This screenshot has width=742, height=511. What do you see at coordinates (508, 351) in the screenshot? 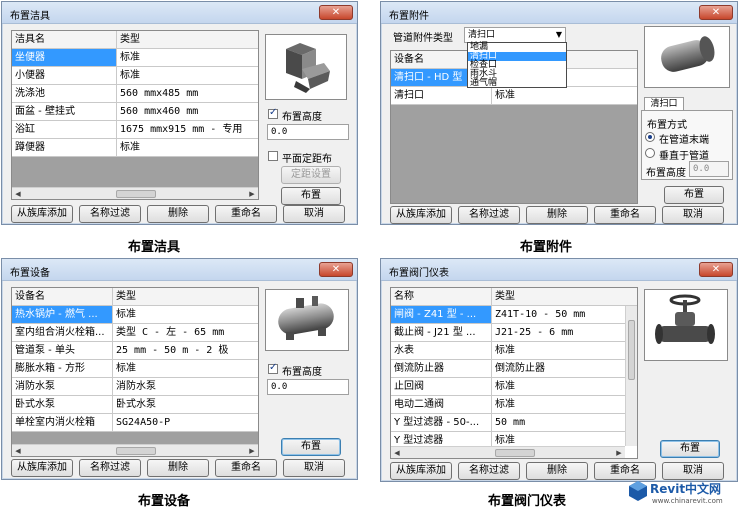
I see `table-row: 水表 标准` at bounding box center [508, 351].